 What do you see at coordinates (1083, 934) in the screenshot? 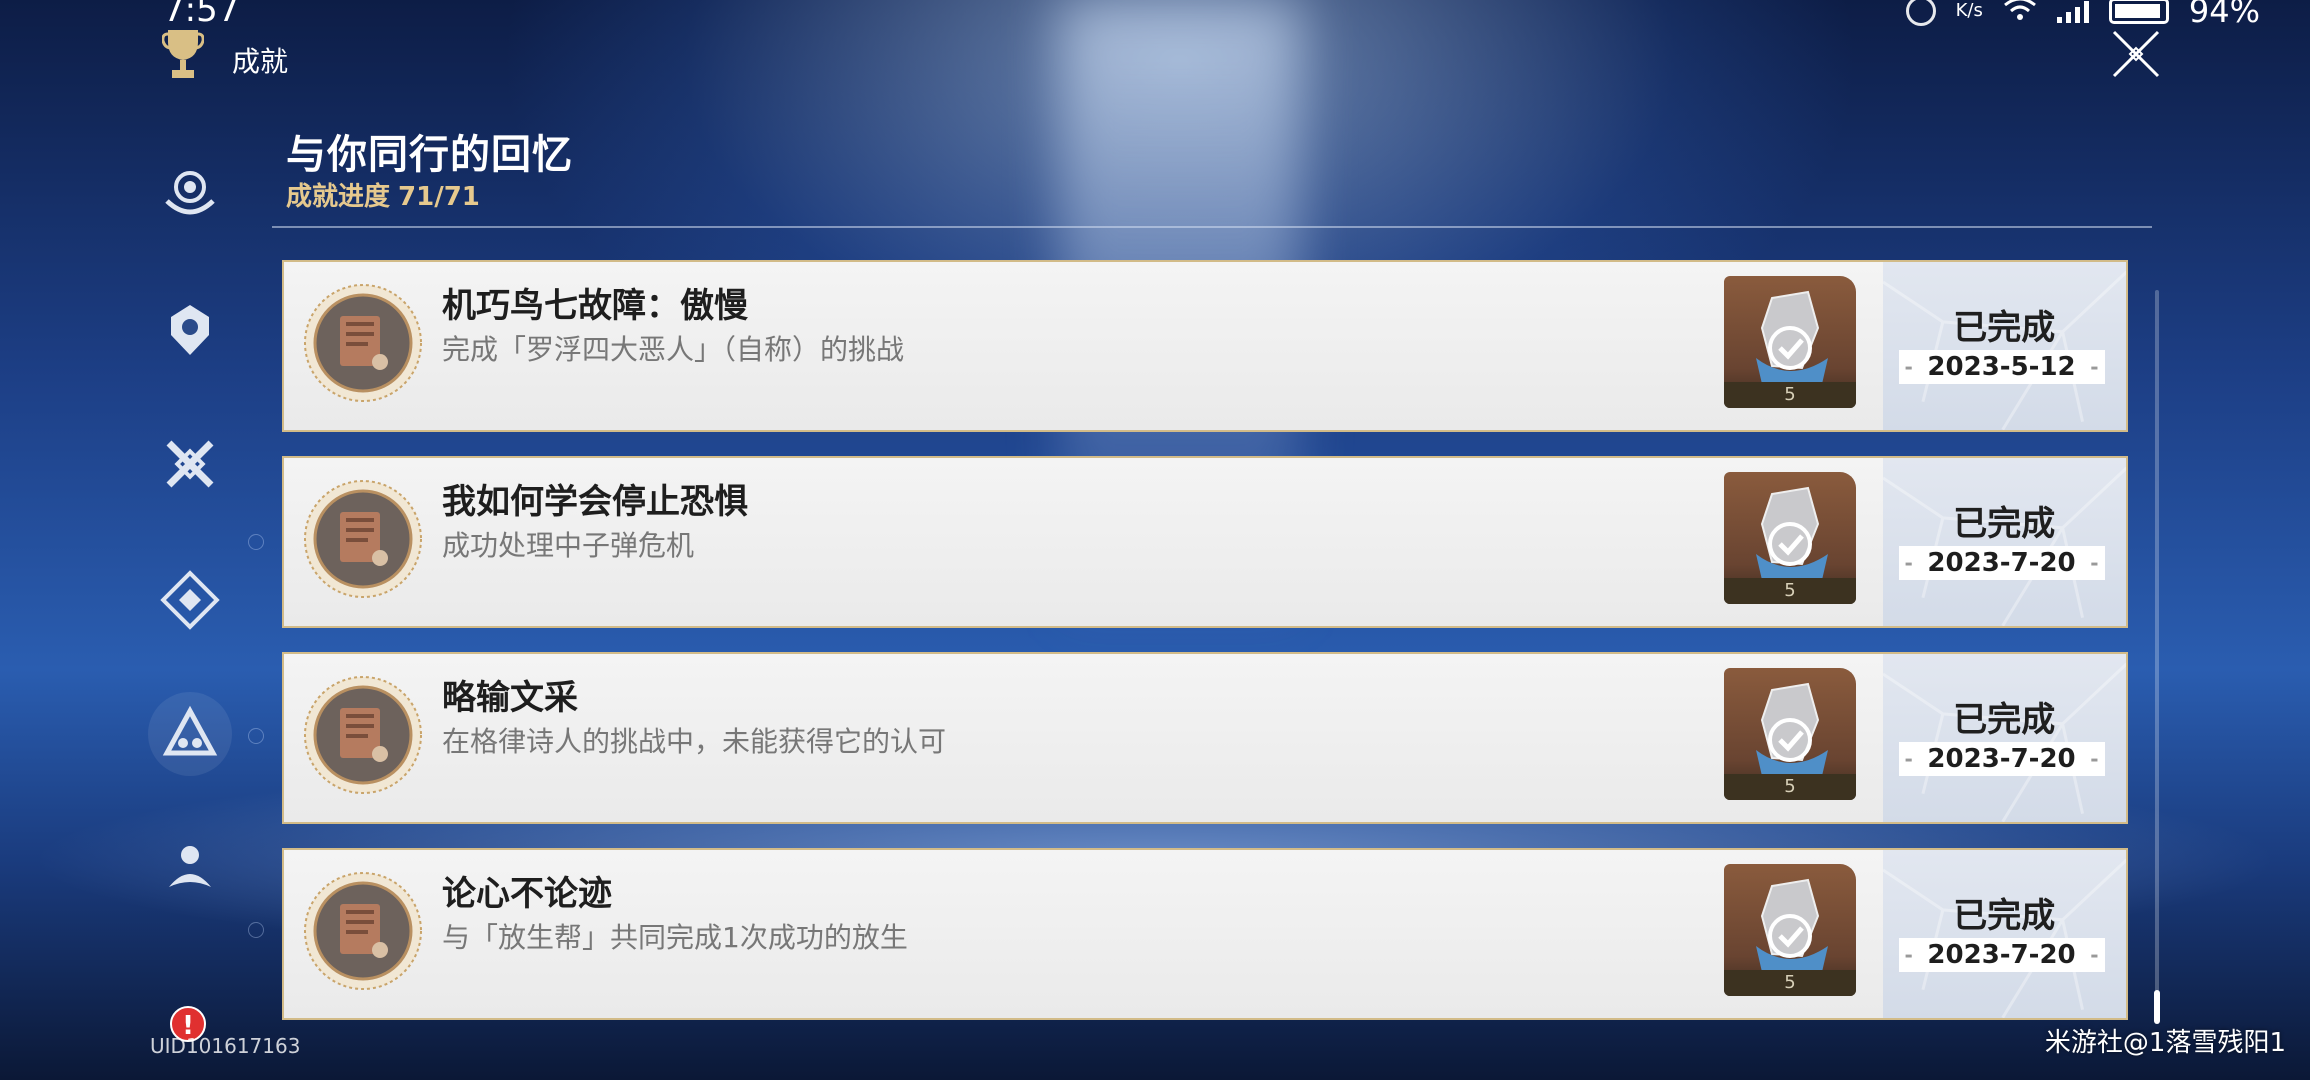
I see `achievement-main: 论心不论迹 与「放生帮」共同完成1次成功的放生 5` at bounding box center [1083, 934].